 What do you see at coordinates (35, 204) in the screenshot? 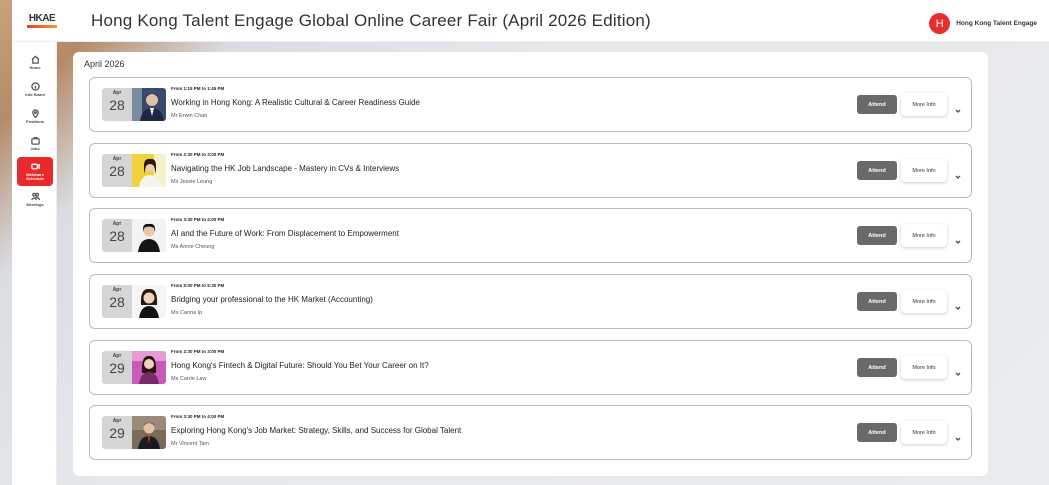
I see `sidebar-item-label: Meetings` at bounding box center [35, 204].